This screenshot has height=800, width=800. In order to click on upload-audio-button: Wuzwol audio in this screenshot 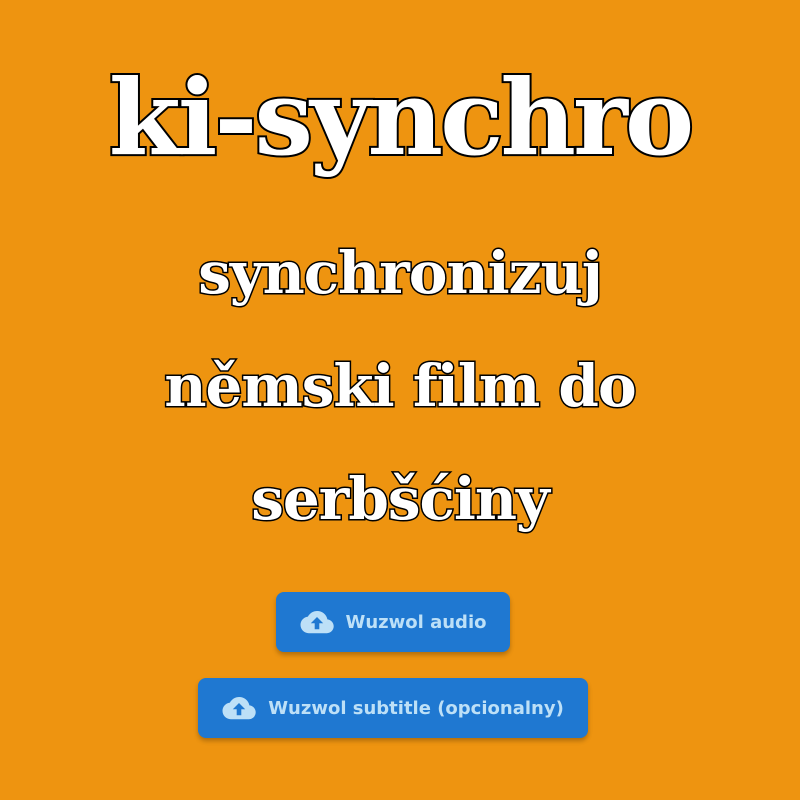, I will do `click(393, 622)`.